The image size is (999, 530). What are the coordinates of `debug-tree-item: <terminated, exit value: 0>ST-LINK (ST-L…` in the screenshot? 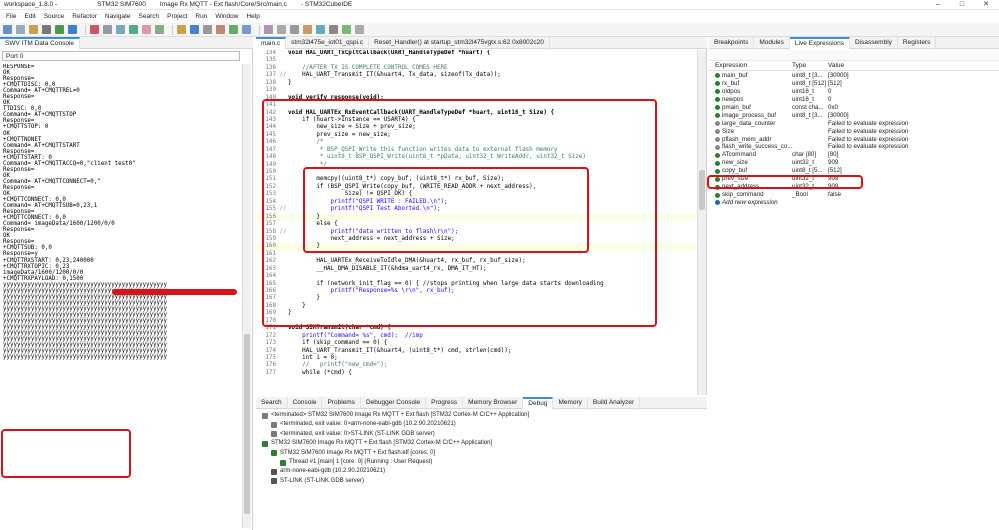 It's located at (481, 434).